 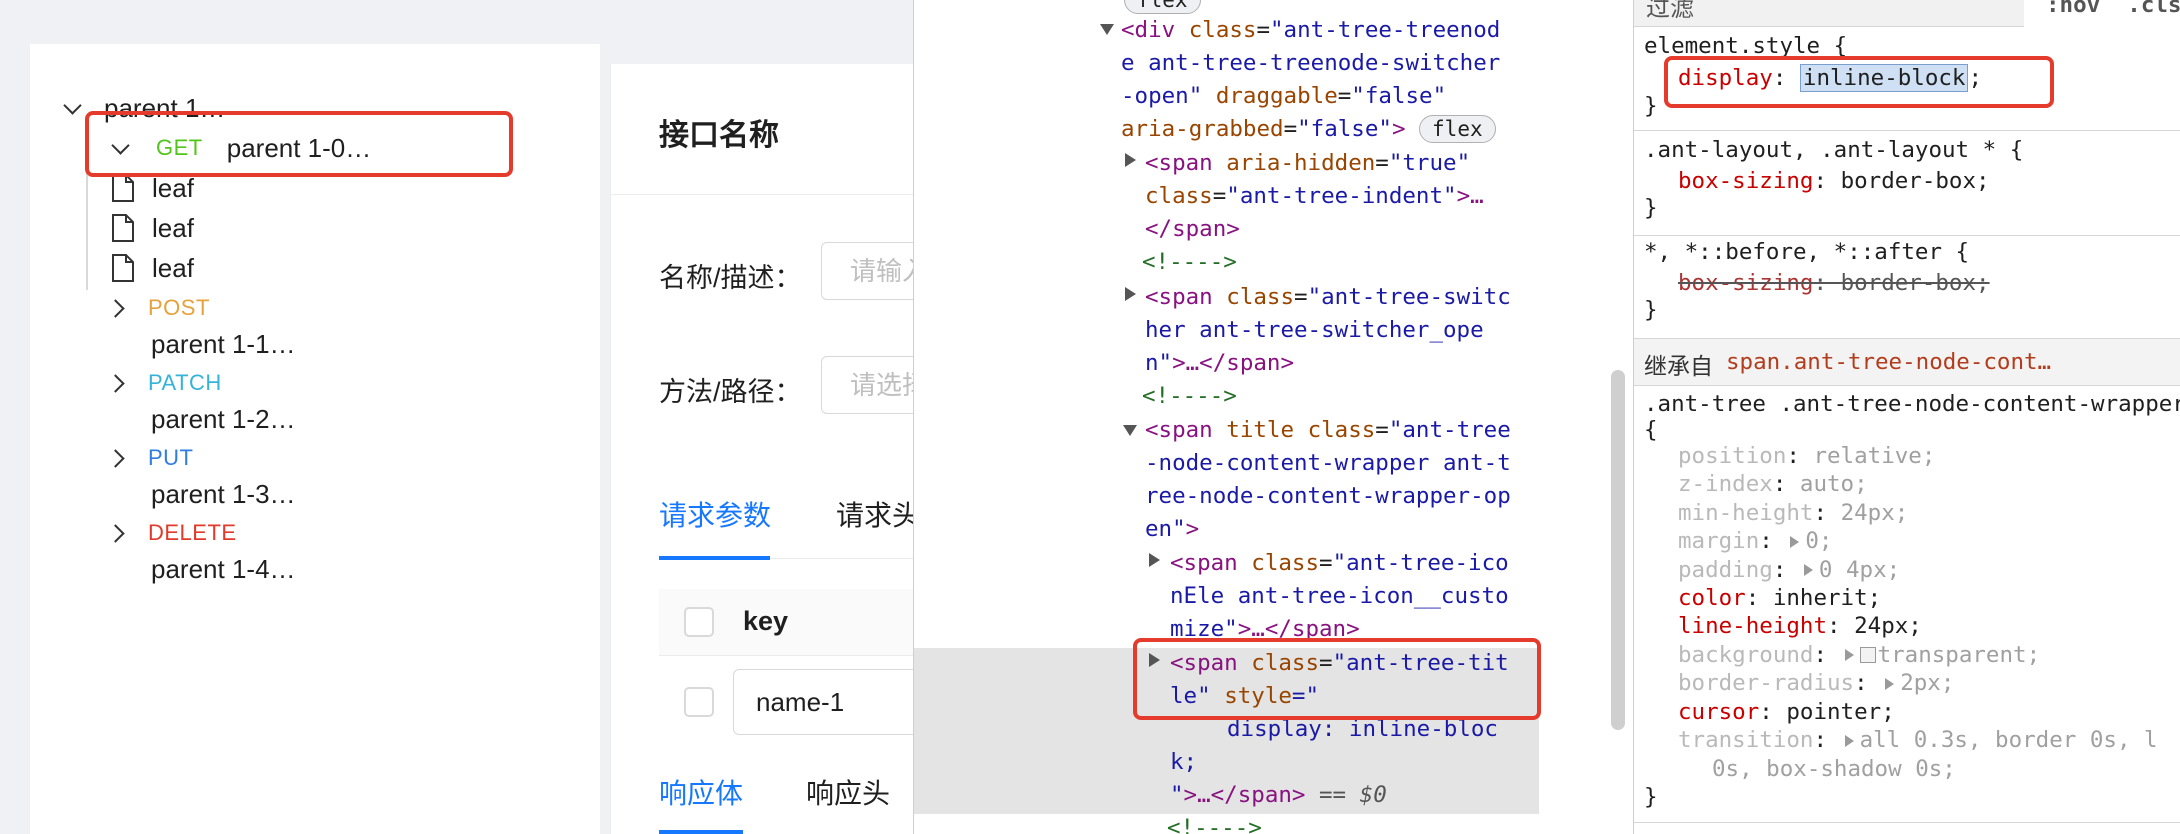 What do you see at coordinates (1719, 541) in the screenshot?
I see `prop-name: margin` at bounding box center [1719, 541].